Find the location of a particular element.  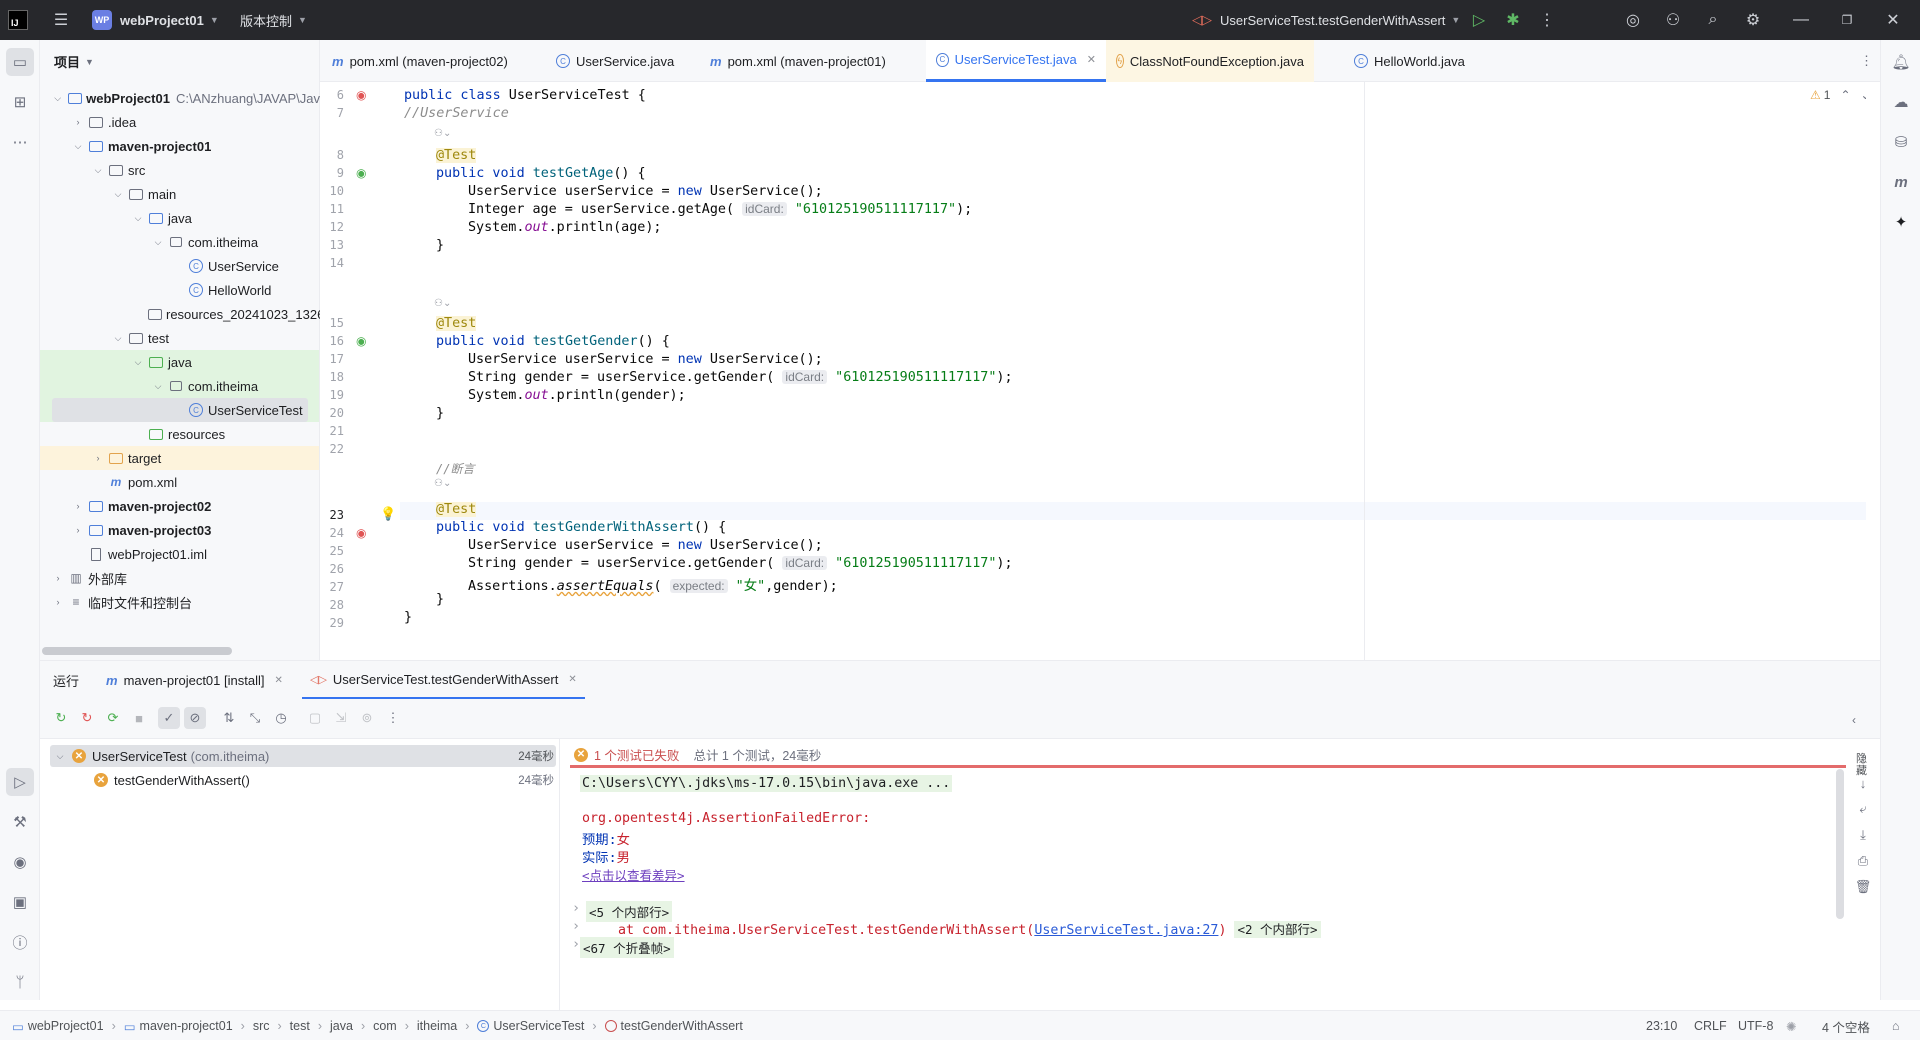

plugin-button: ✦ is located at coordinates (1901, 222).